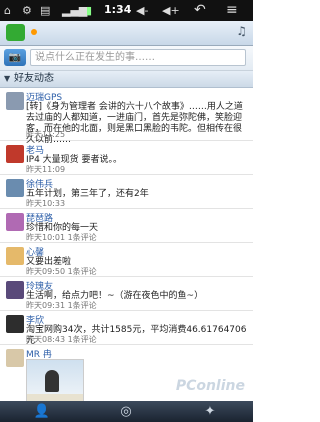 This screenshot has width=320, height=422. What do you see at coordinates (241, 31) in the screenshot?
I see `music-icon: ♫` at bounding box center [241, 31].